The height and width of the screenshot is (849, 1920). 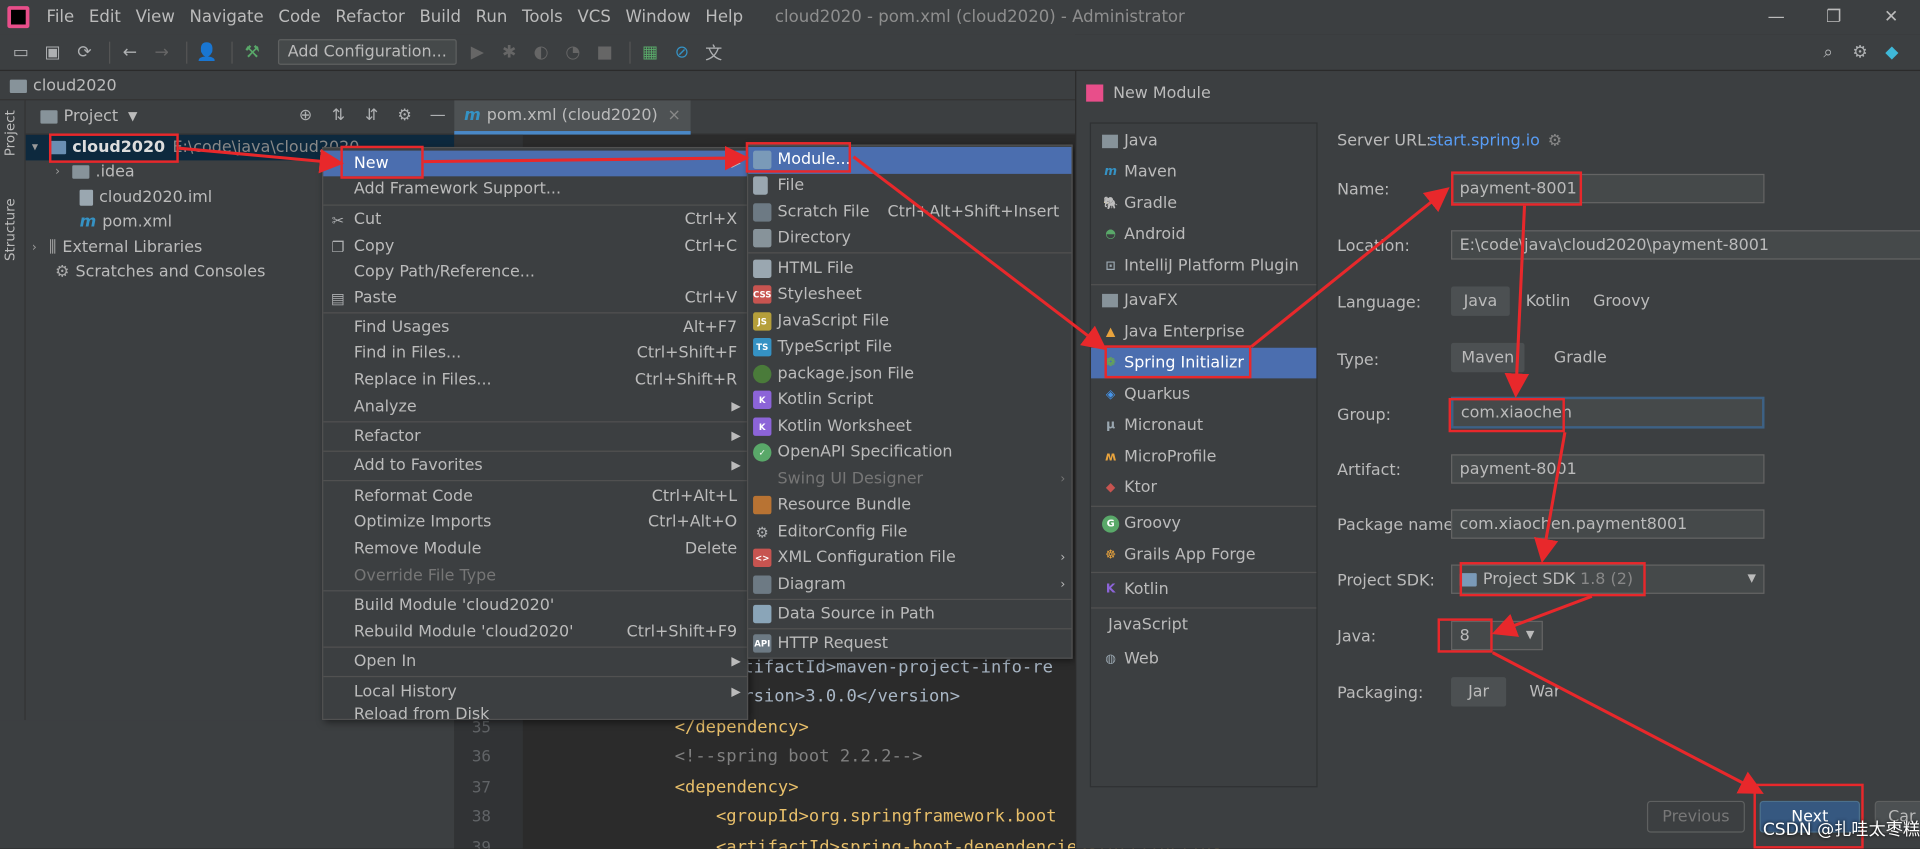 What do you see at coordinates (299, 17) in the screenshot?
I see `menu-code: Code` at bounding box center [299, 17].